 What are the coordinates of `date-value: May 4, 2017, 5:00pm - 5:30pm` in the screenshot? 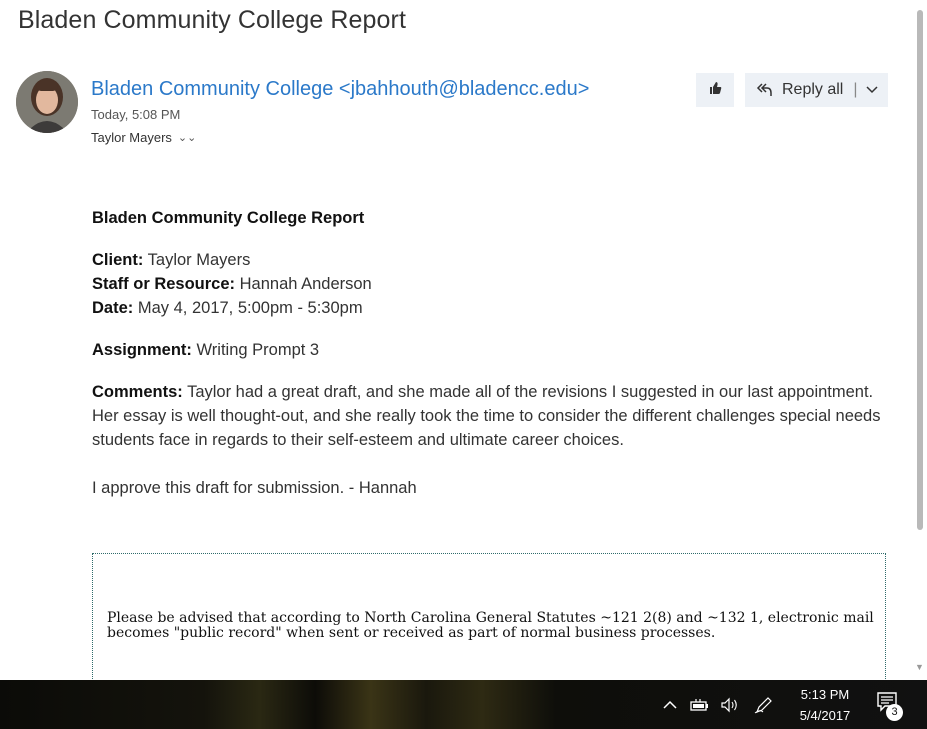 It's located at (250, 308).